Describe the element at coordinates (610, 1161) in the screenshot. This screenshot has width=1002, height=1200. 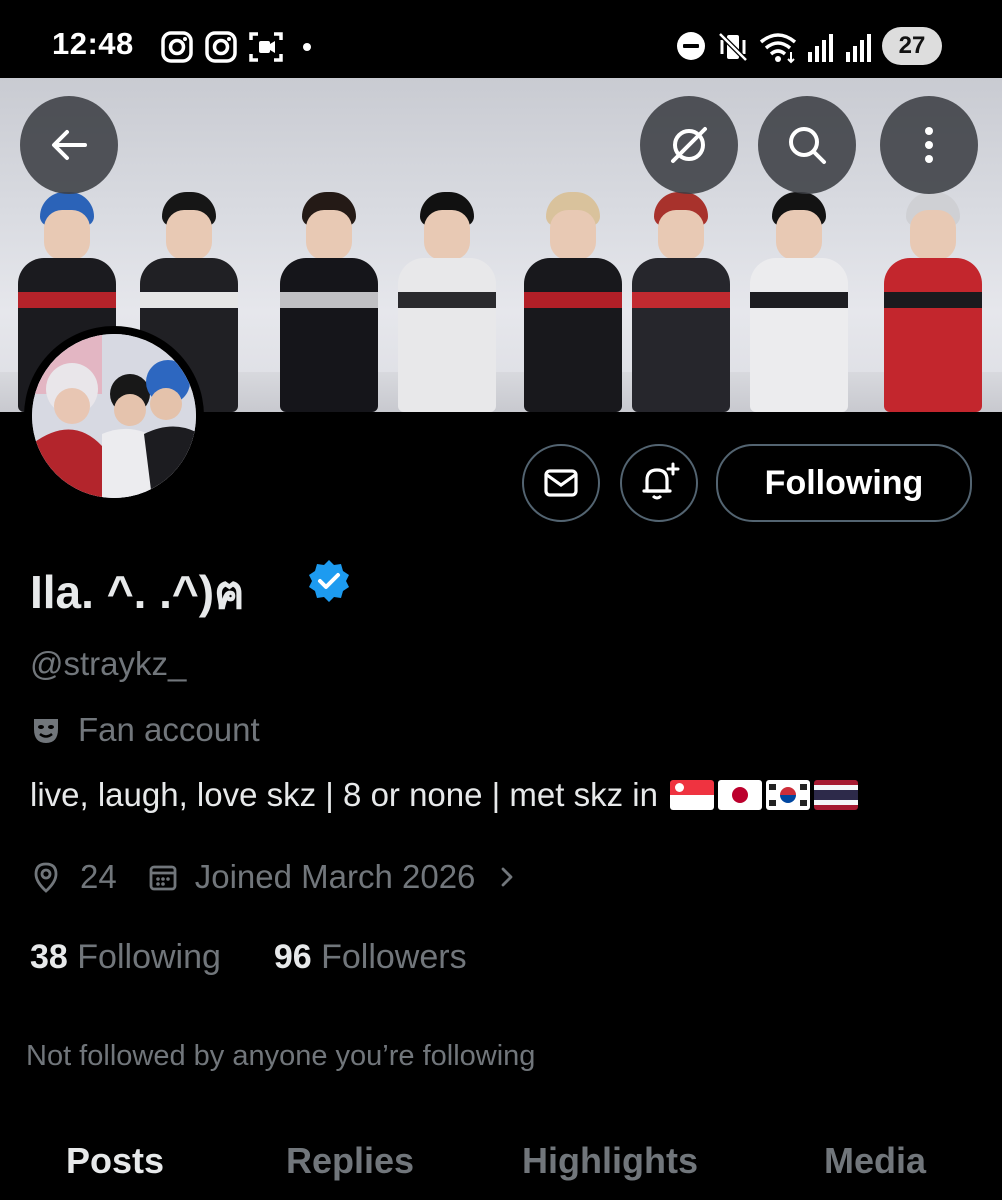
I see `tab-highlights: Highlights` at that location.